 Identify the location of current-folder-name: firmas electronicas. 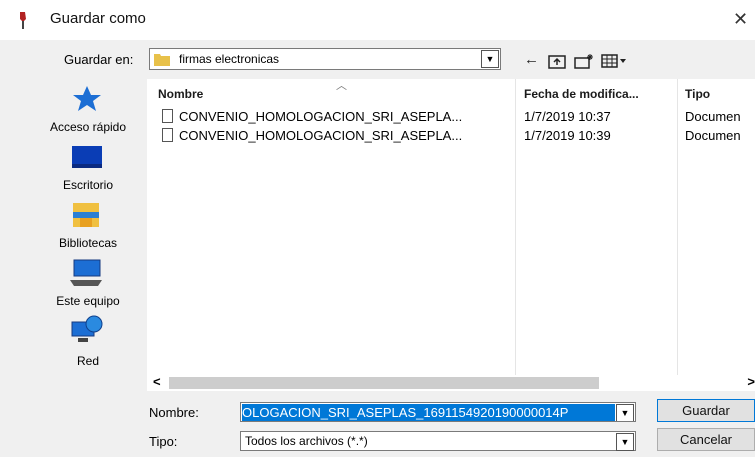
(229, 59).